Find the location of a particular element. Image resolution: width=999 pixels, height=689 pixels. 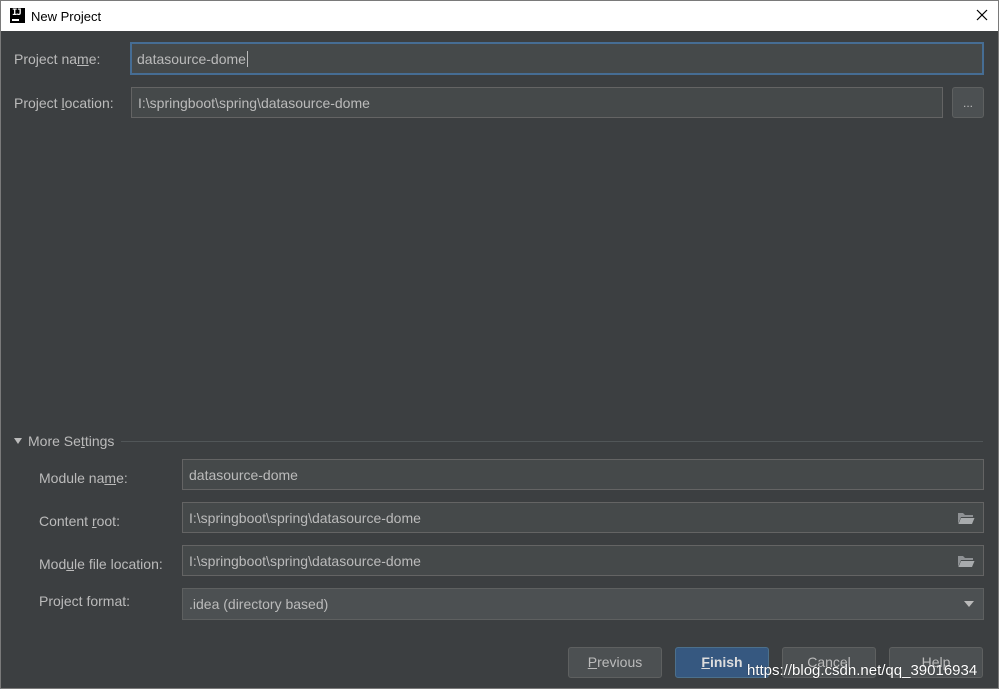

project-name-input: datasource-dome is located at coordinates (557, 58).